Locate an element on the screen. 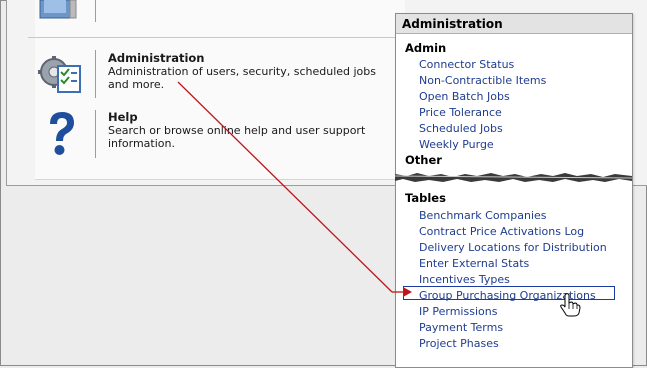  menu-item-ip-permissions: IP Permissions is located at coordinates (458, 311).